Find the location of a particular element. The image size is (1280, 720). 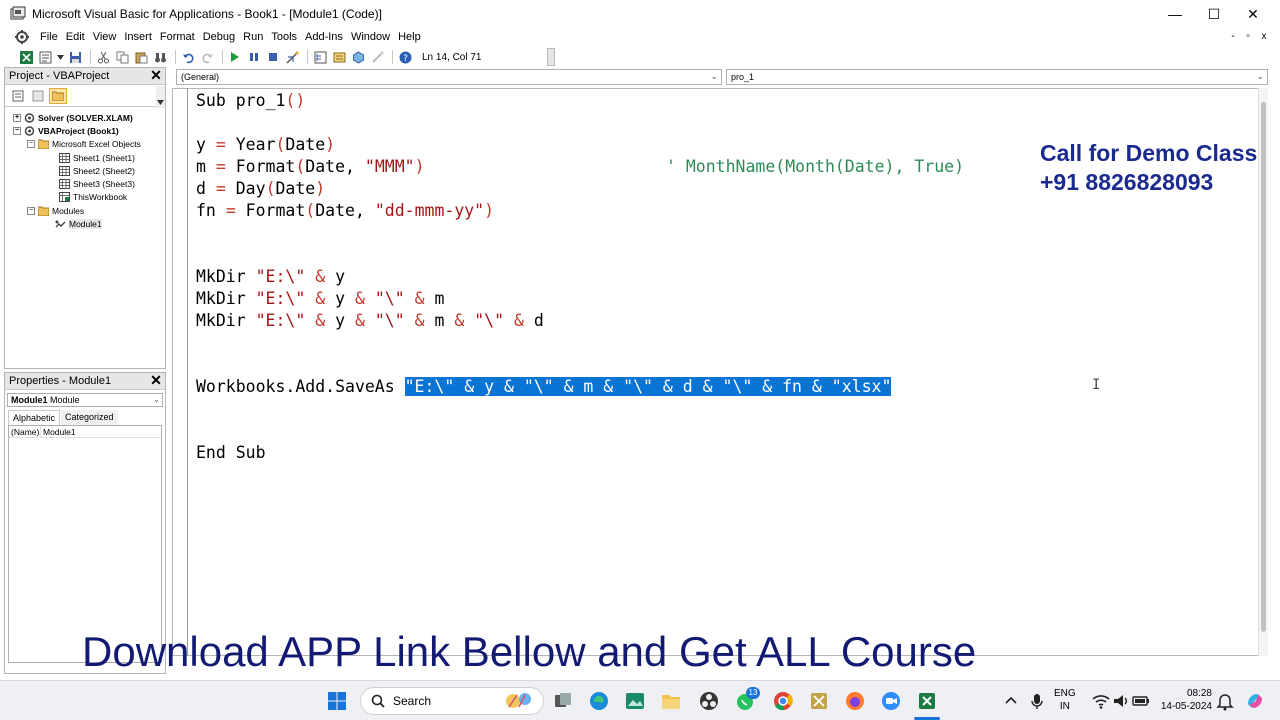

code-line: y = Year(Date) is located at coordinates (265, 145).